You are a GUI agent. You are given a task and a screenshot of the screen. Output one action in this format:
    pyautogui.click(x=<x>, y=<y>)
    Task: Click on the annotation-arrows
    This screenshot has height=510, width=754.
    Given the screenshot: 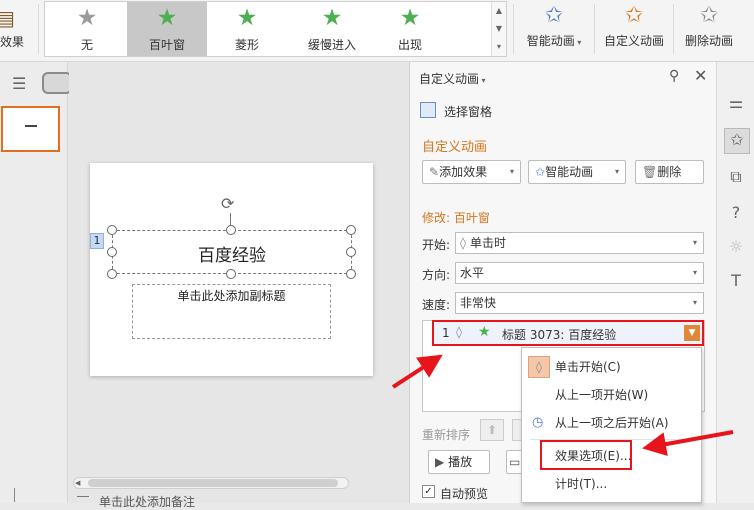 What is the action you would take?
    pyautogui.click(x=562, y=405)
    